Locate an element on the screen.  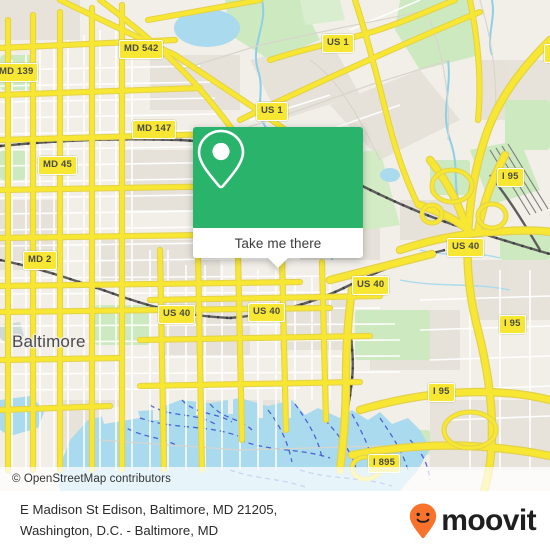
highway-shield-md139: MD 139 is located at coordinates (19, 72).